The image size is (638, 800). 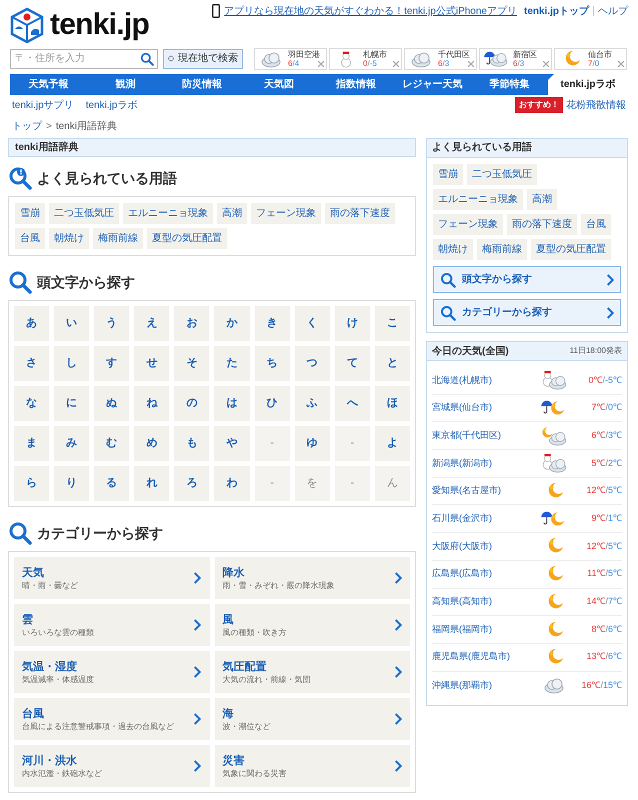 What do you see at coordinates (312, 403) in the screenshot?
I see `kana-key: ふ` at bounding box center [312, 403].